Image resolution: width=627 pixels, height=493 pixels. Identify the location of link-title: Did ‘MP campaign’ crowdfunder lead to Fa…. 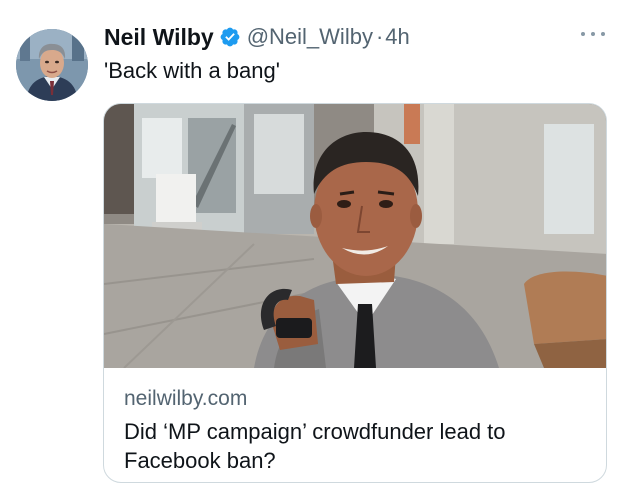
(359, 446).